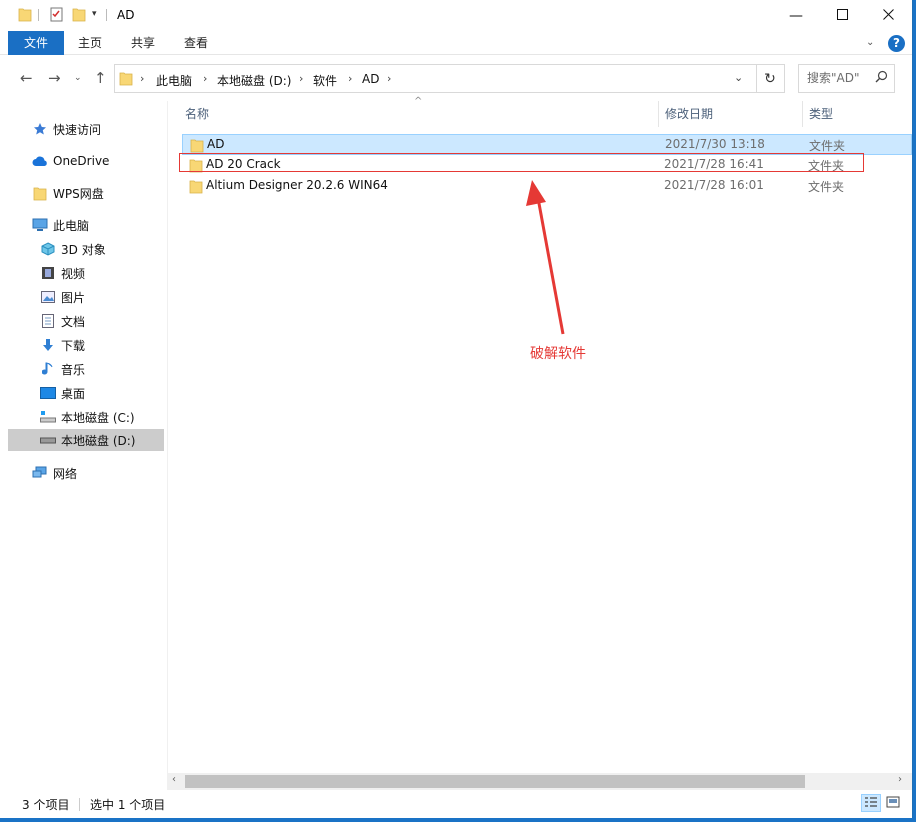 Image resolution: width=916 pixels, height=822 pixels. I want to click on maximize-button, so click(842, 15).